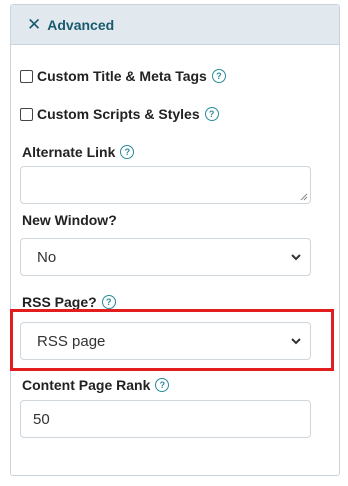 The image size is (348, 486). I want to click on new-window-selected: No, so click(47, 257).